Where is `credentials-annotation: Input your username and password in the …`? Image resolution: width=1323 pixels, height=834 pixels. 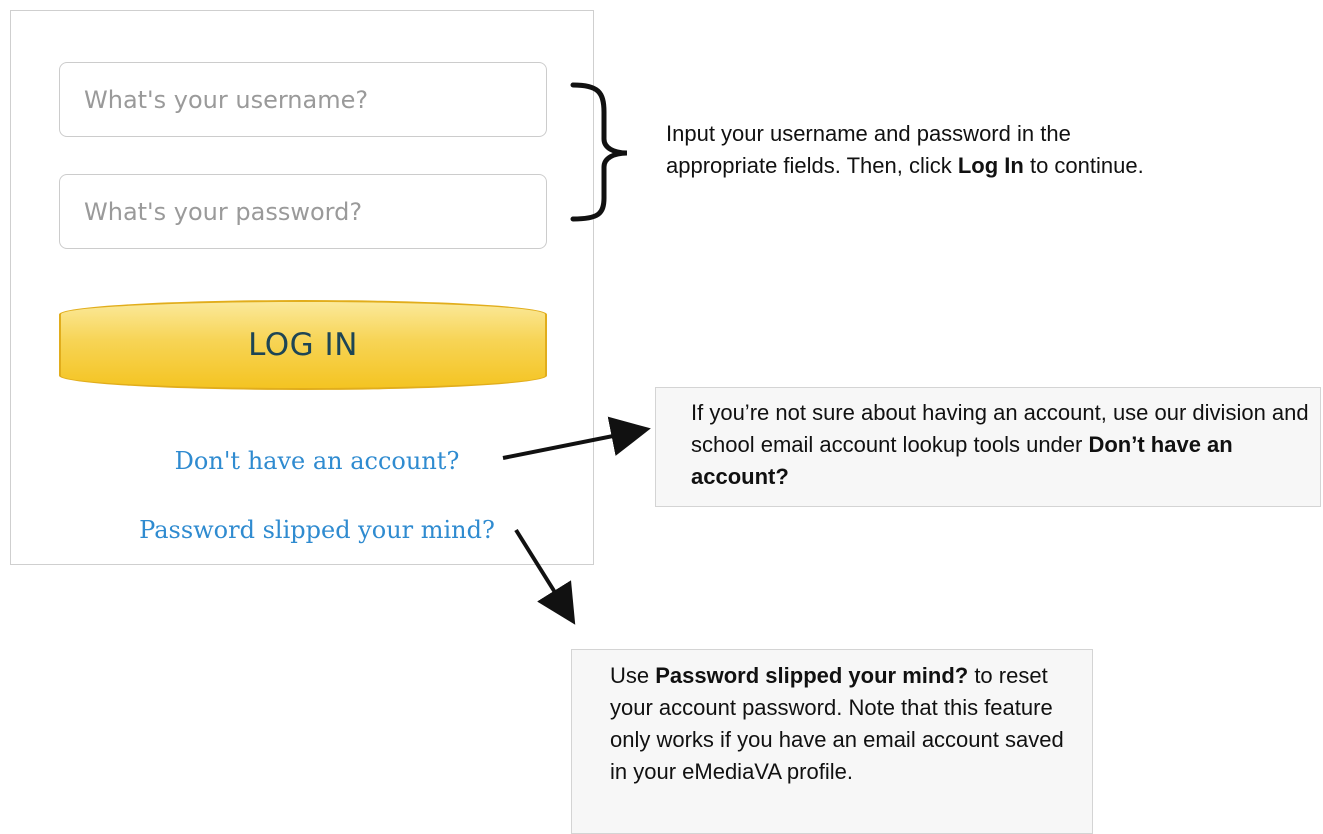 credentials-annotation: Input your username and password in the … is located at coordinates (906, 150).